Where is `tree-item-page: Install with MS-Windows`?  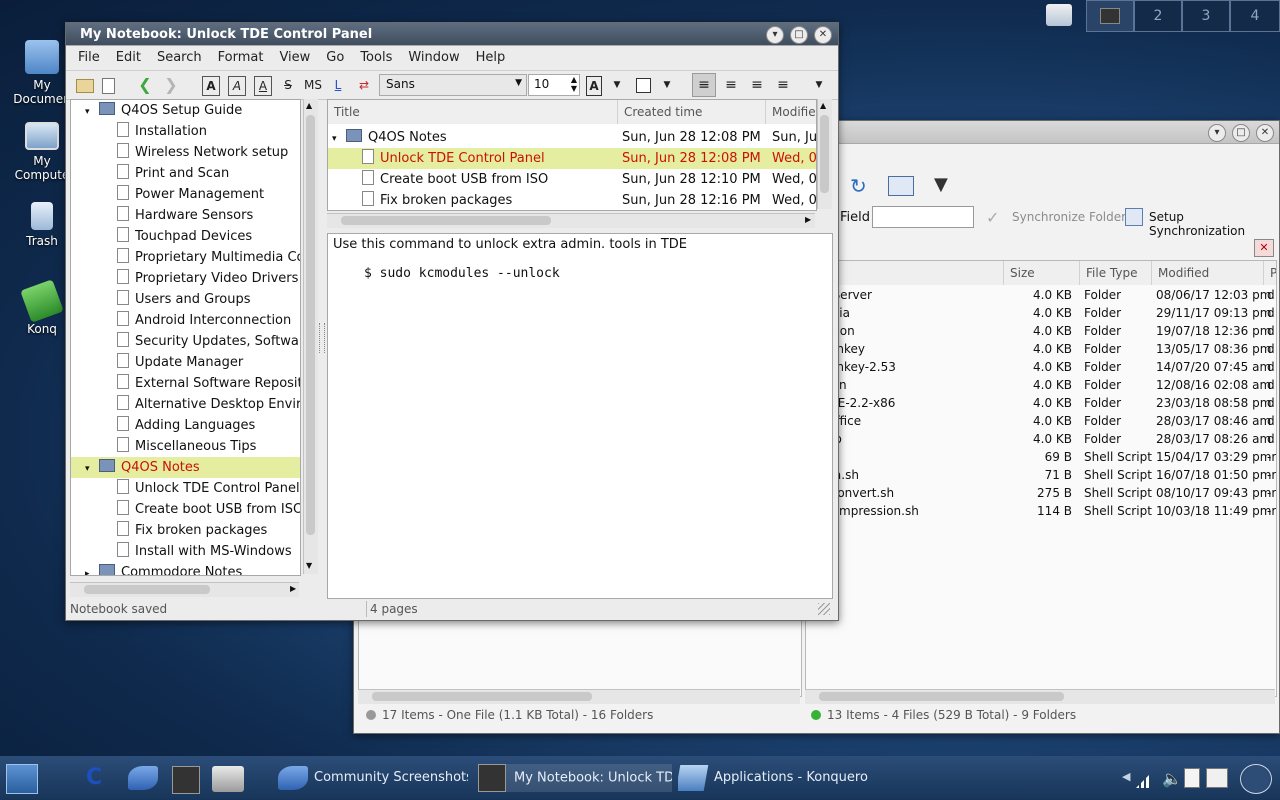
tree-item-page: Install with MS-Windows is located at coordinates (185, 551).